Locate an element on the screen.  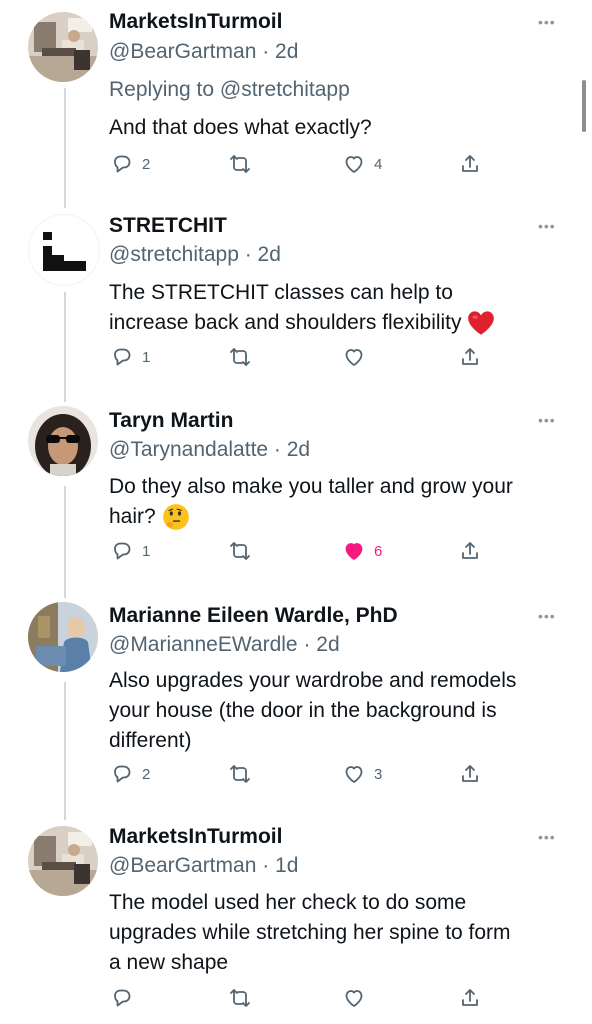
tweet-actions: 1 6 is located at coordinates (296, 554).